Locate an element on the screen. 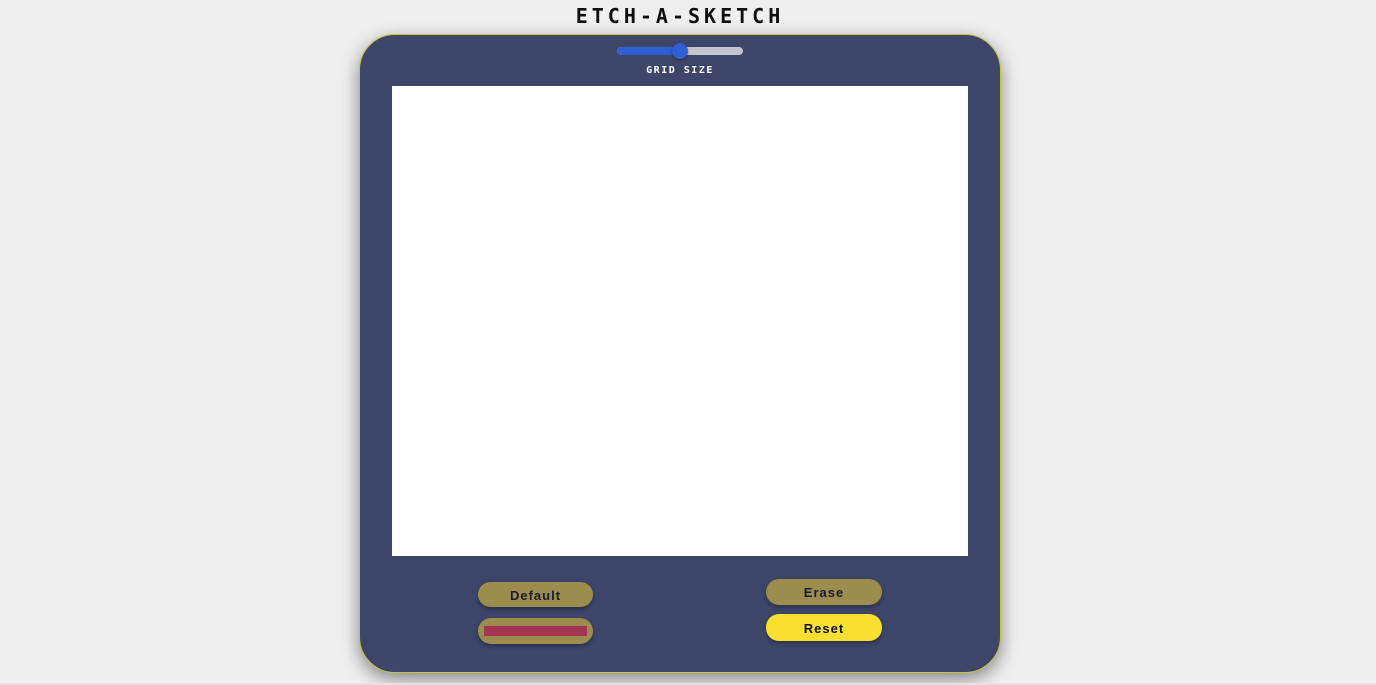  grid-size-label: GRID SIZE is located at coordinates (680, 70).